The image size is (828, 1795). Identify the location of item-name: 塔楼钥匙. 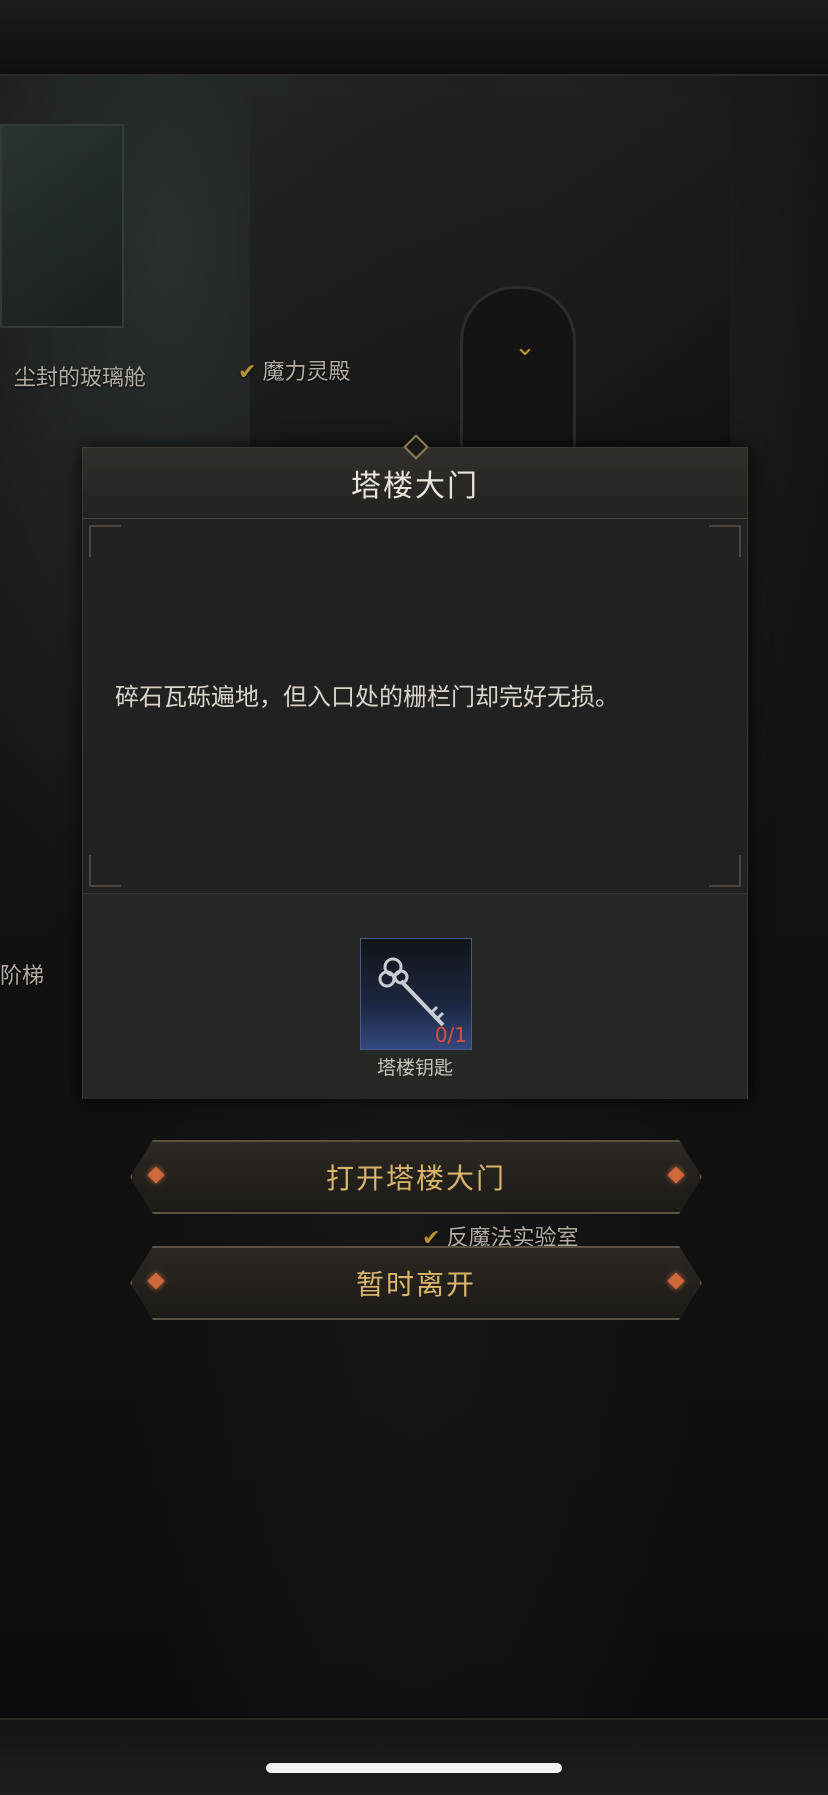
(414, 1068).